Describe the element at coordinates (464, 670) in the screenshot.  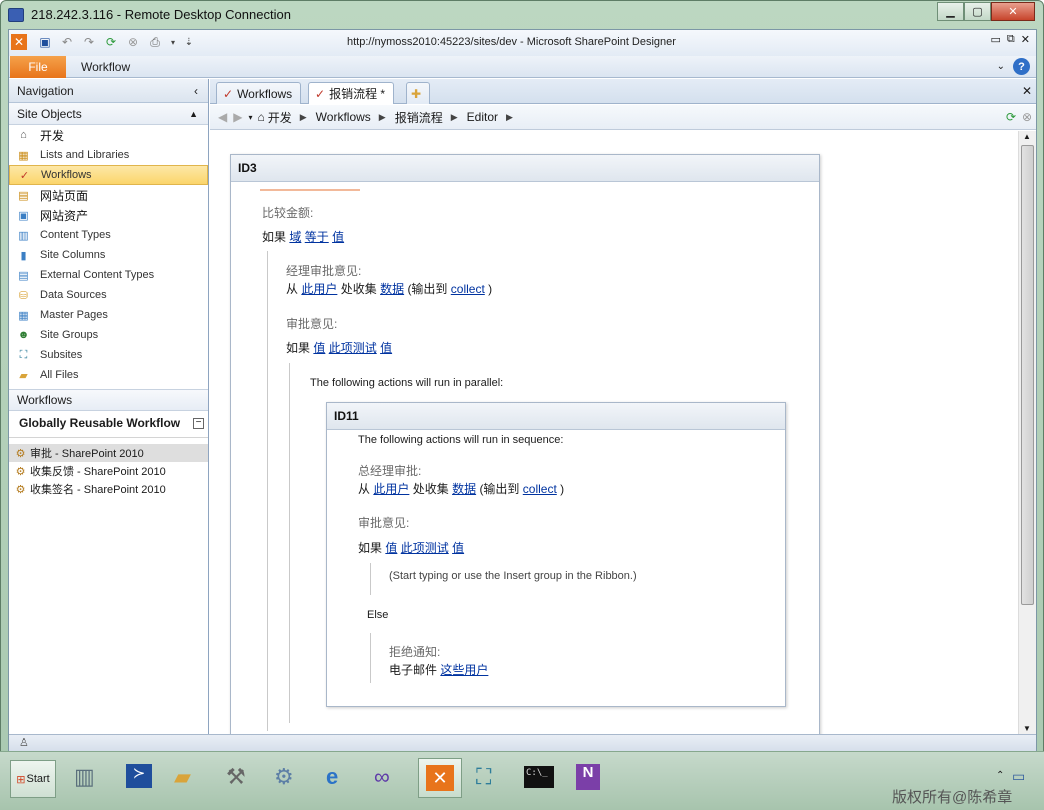
I see `users-link: 这些用户` at that location.